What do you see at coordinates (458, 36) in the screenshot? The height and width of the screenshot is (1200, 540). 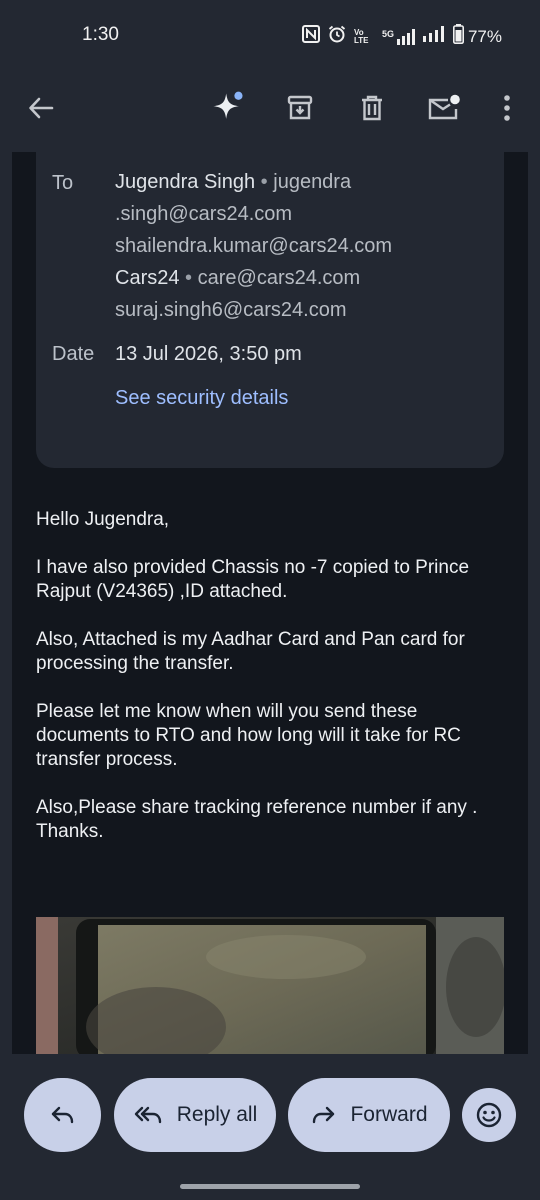 I see `battery-icon` at bounding box center [458, 36].